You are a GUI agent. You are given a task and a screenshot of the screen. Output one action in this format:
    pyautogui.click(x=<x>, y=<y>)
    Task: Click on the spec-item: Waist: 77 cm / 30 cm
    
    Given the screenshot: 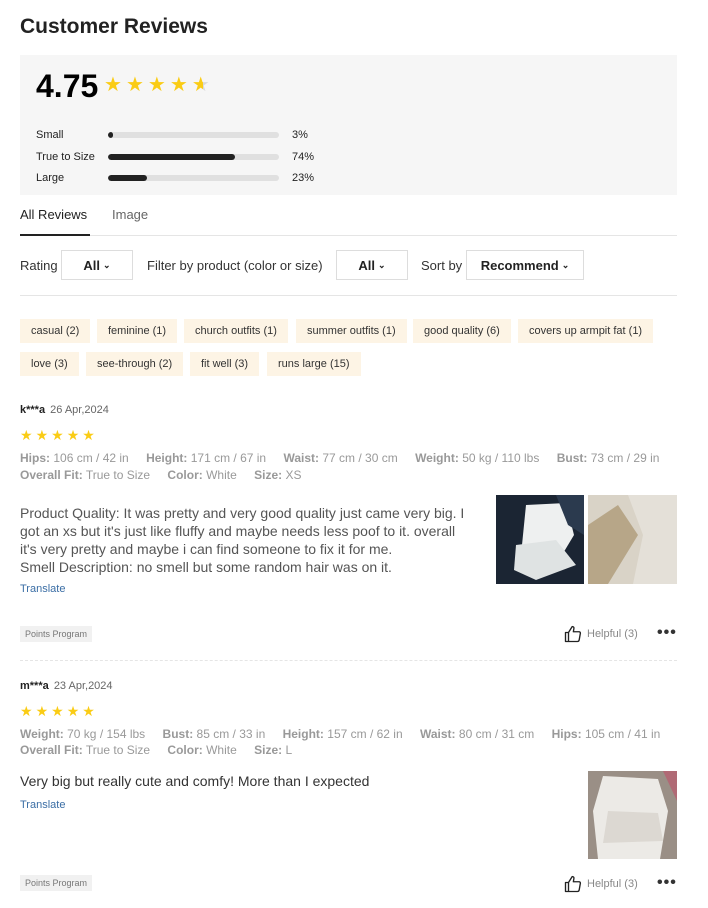 What is the action you would take?
    pyautogui.click(x=340, y=458)
    